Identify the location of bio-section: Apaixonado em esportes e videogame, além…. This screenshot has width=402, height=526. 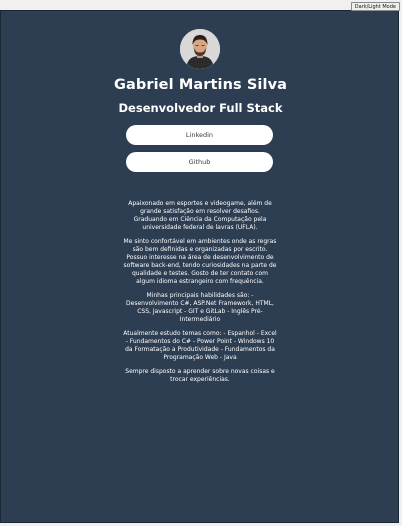
(200, 295).